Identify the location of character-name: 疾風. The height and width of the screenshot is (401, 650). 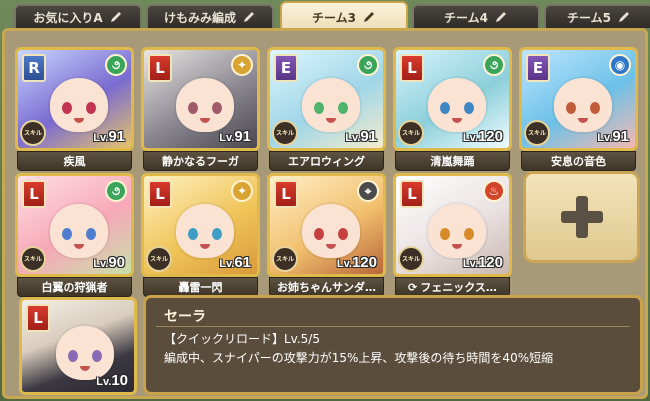
(74, 161).